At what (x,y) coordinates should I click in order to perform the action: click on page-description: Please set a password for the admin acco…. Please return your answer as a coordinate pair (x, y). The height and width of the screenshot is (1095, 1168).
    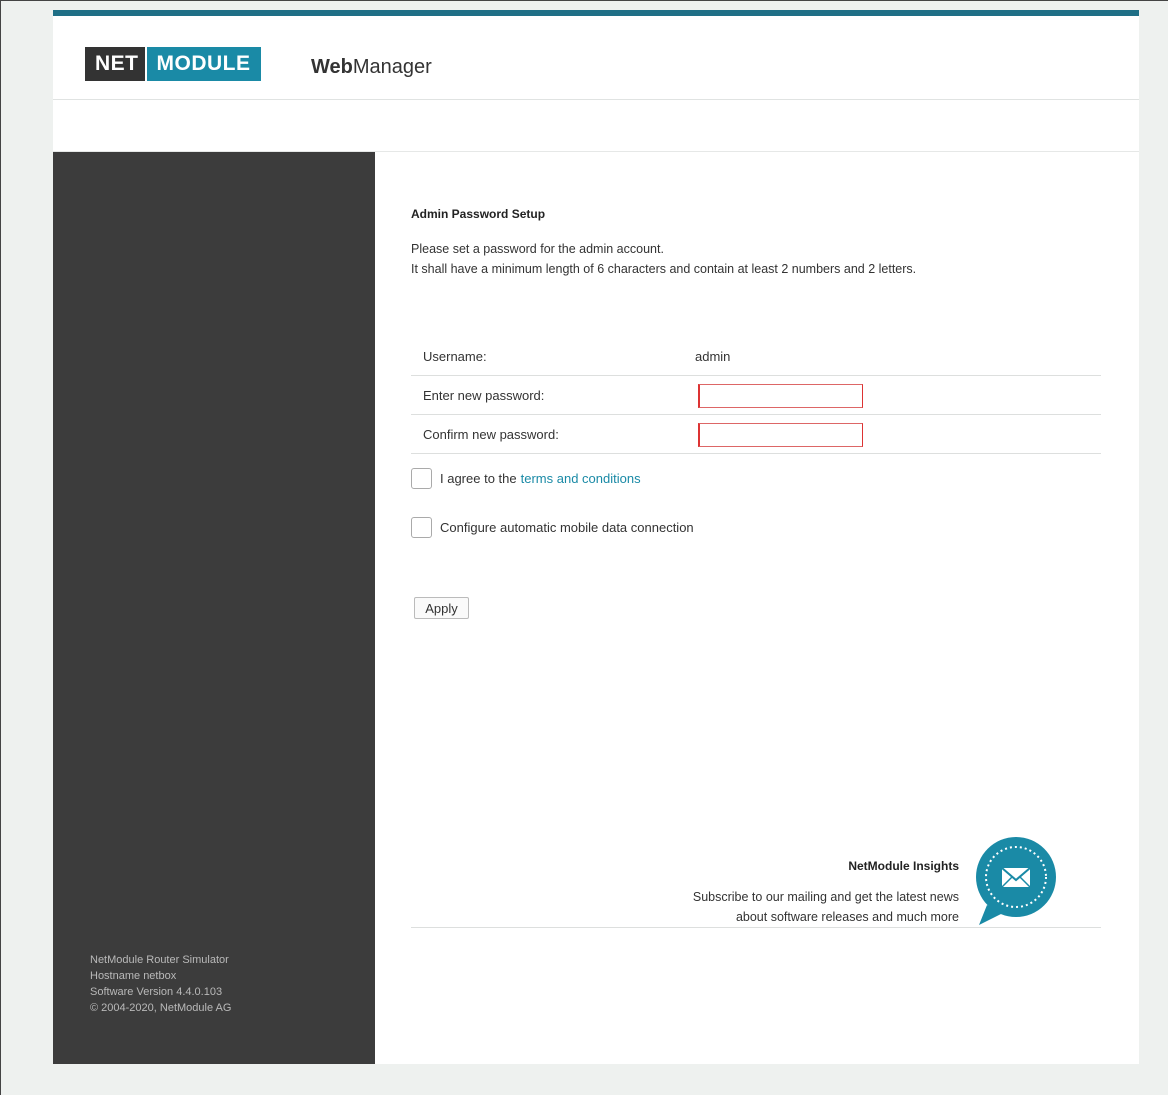
    Looking at the image, I should click on (663, 259).